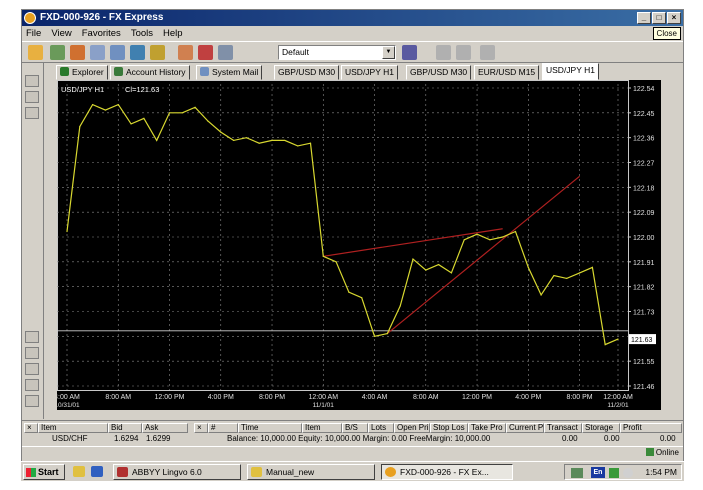 The image size is (703, 490). What do you see at coordinates (77, 52) in the screenshot?
I see `accounts-icon` at bounding box center [77, 52].